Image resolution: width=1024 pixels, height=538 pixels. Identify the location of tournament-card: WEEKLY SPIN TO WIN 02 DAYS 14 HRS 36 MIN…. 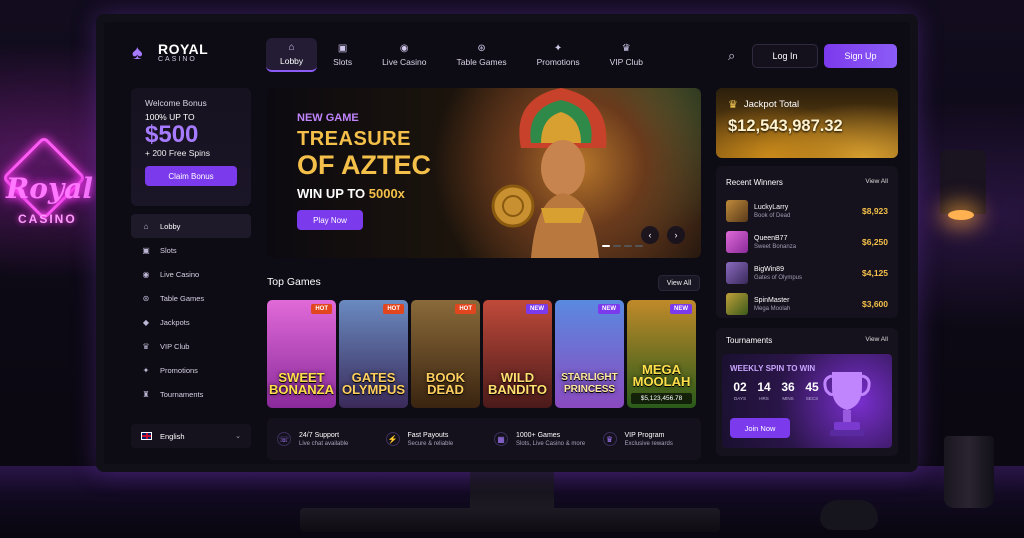
(807, 401).